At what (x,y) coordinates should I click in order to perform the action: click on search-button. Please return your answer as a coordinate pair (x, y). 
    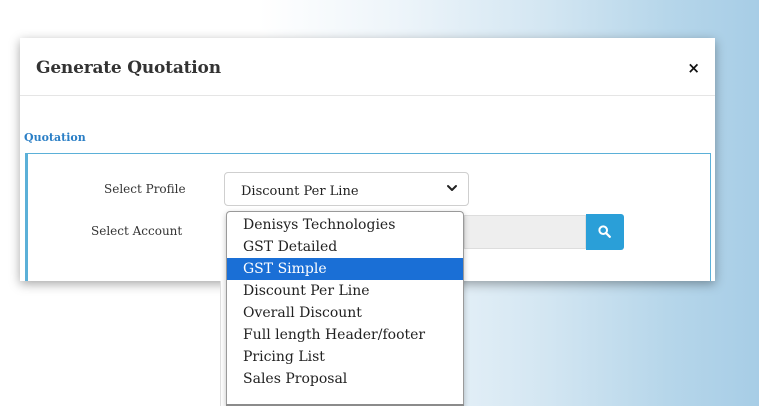
    Looking at the image, I should click on (605, 232).